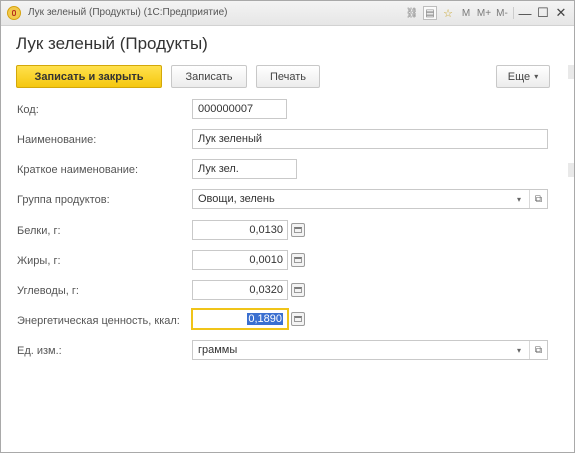 The height and width of the screenshot is (453, 575). What do you see at coordinates (89, 76) in the screenshot?
I see `save-and-close-button: Записать и закрыть` at bounding box center [89, 76].